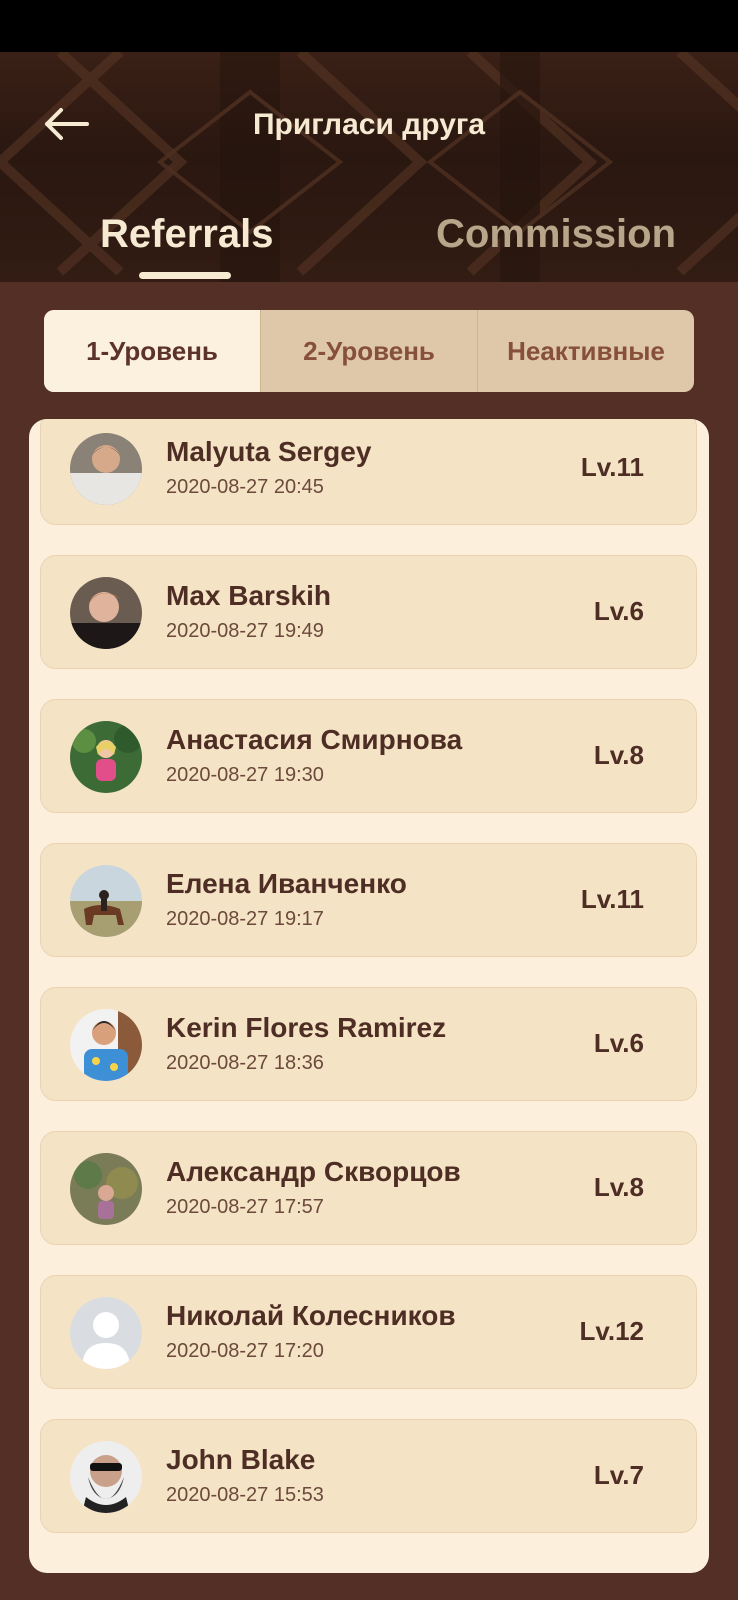  Describe the element at coordinates (556, 234) in the screenshot. I see `tab-commission: Commission` at that location.